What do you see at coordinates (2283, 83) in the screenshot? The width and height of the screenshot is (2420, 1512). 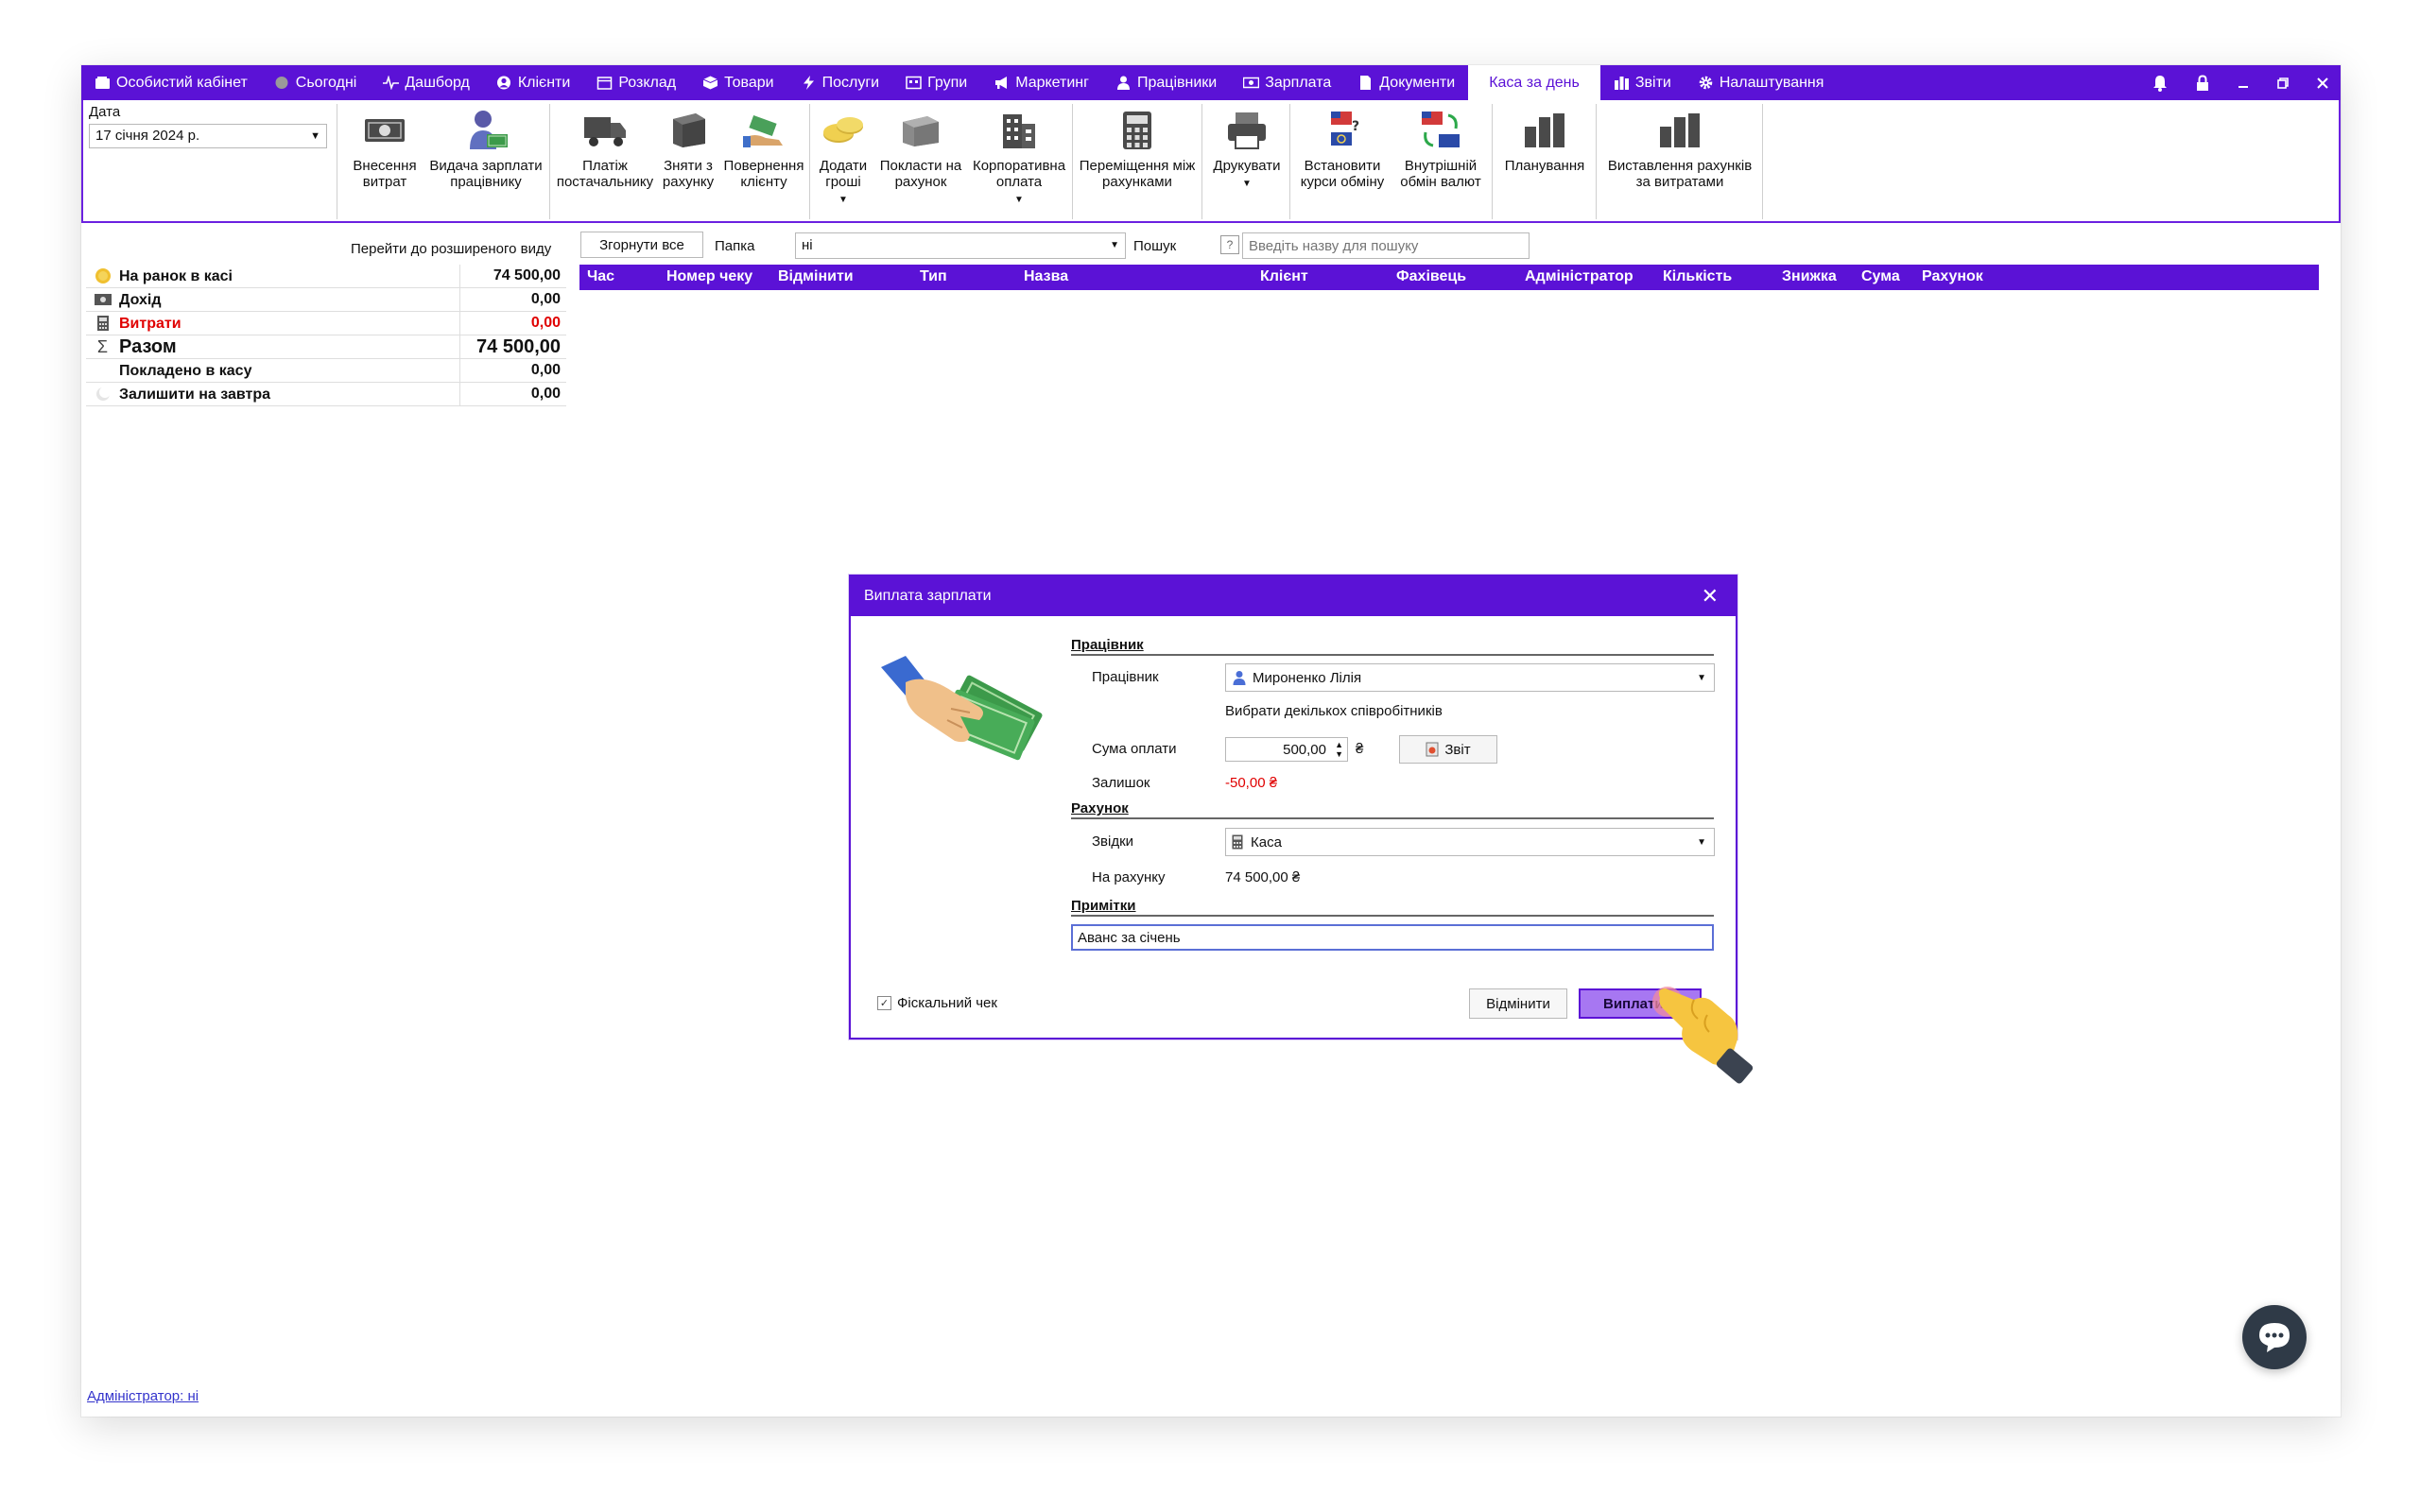 I see `restore-icon` at bounding box center [2283, 83].